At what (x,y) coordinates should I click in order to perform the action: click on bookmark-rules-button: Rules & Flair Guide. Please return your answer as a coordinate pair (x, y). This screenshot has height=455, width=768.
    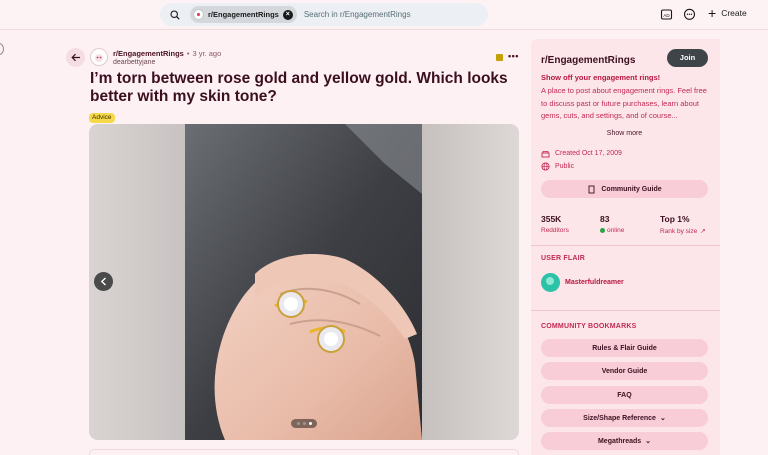
    Looking at the image, I should click on (624, 348).